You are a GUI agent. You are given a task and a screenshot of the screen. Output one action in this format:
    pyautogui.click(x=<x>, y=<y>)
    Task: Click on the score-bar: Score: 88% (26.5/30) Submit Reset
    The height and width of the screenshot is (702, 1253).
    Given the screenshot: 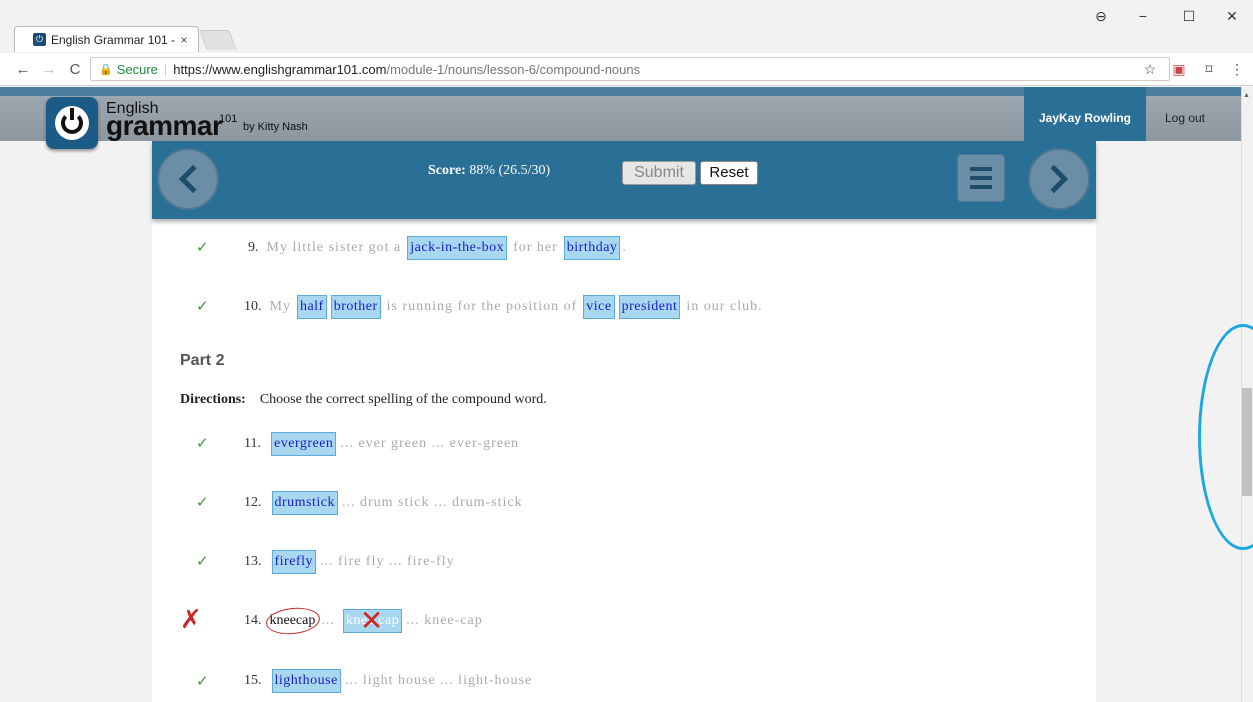 What is the action you would take?
    pyautogui.click(x=624, y=180)
    